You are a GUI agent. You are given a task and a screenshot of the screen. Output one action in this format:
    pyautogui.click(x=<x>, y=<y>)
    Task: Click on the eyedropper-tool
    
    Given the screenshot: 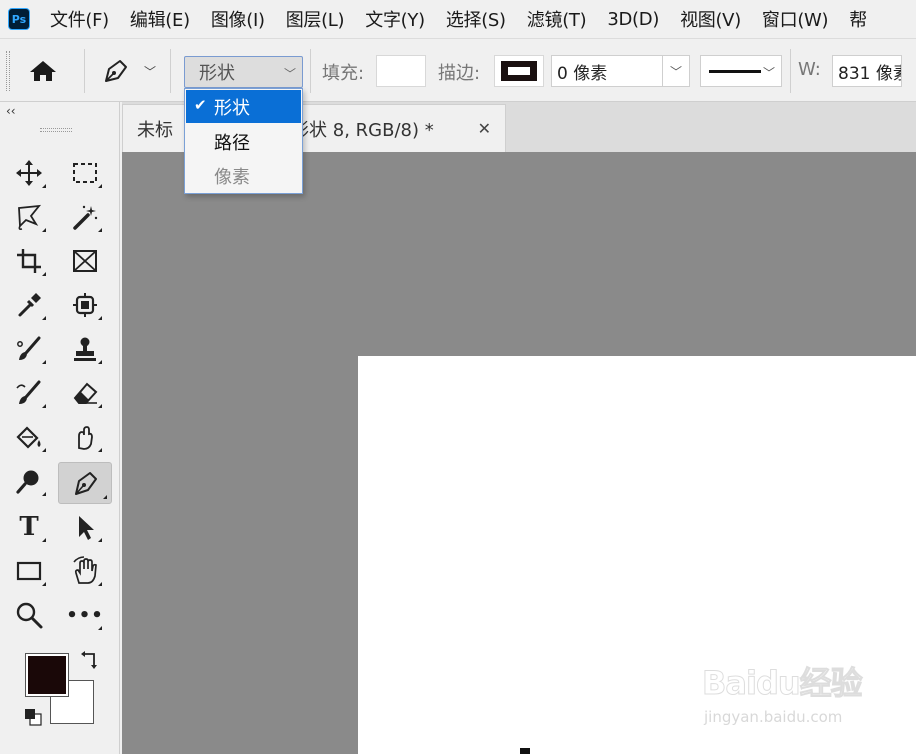 What is the action you would take?
    pyautogui.click(x=29, y=305)
    